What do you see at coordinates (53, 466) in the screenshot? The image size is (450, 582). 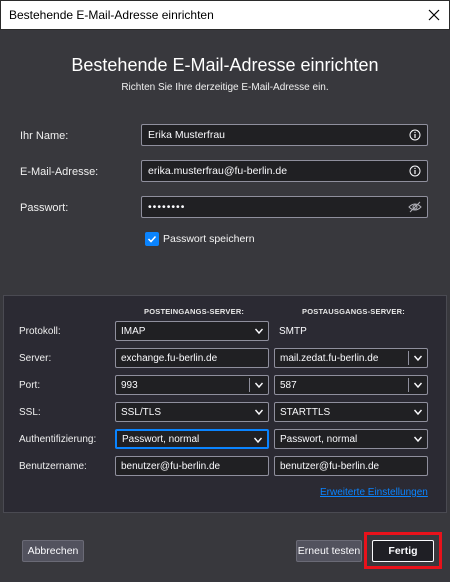 I see `username-label: Benutzername:` at bounding box center [53, 466].